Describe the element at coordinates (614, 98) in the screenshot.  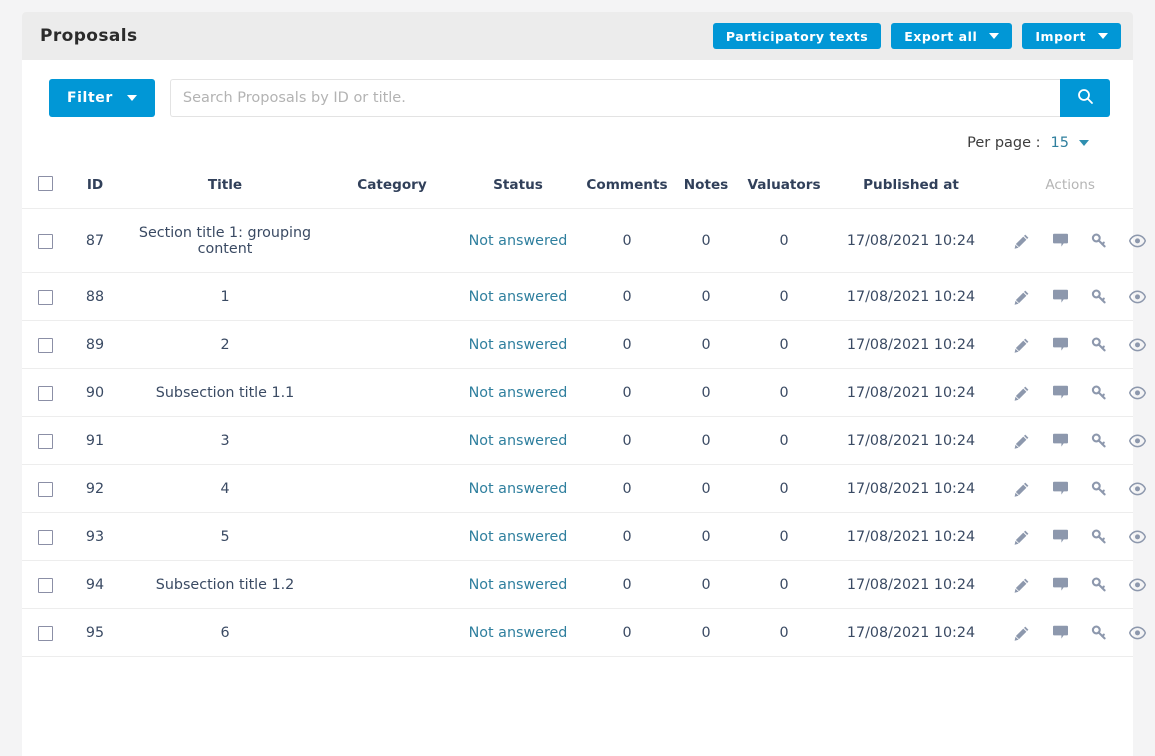
I see `search-input` at that location.